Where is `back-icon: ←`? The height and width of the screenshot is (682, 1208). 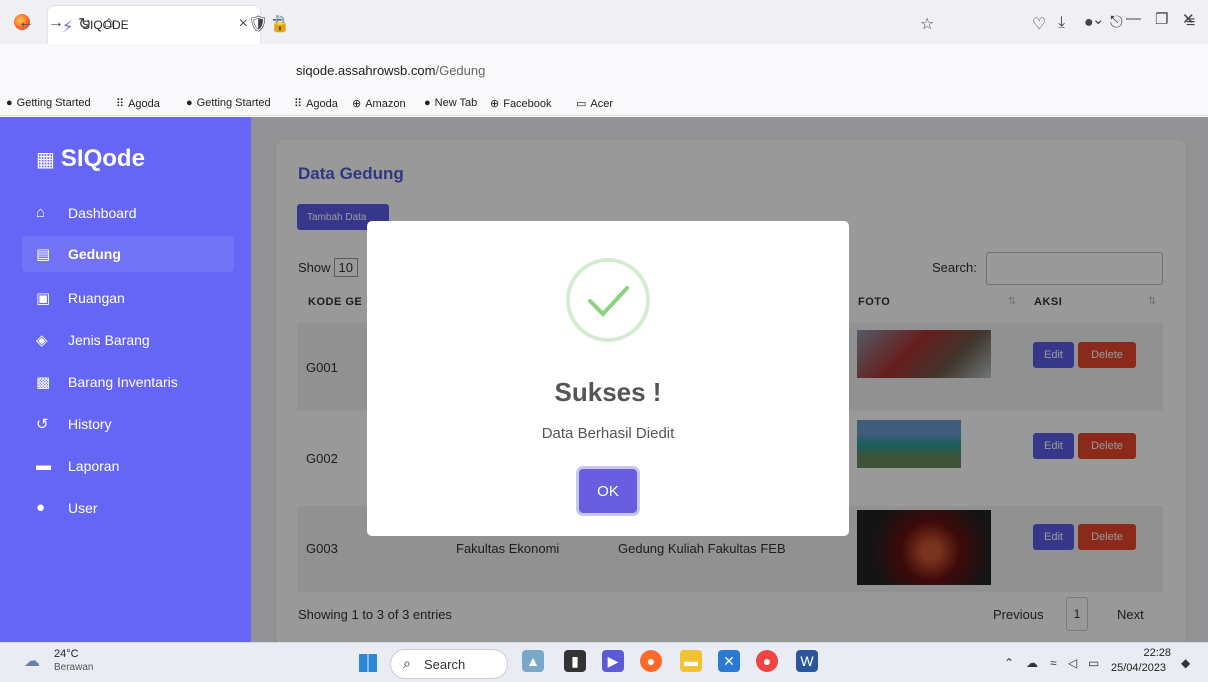 back-icon: ← is located at coordinates (26, 23).